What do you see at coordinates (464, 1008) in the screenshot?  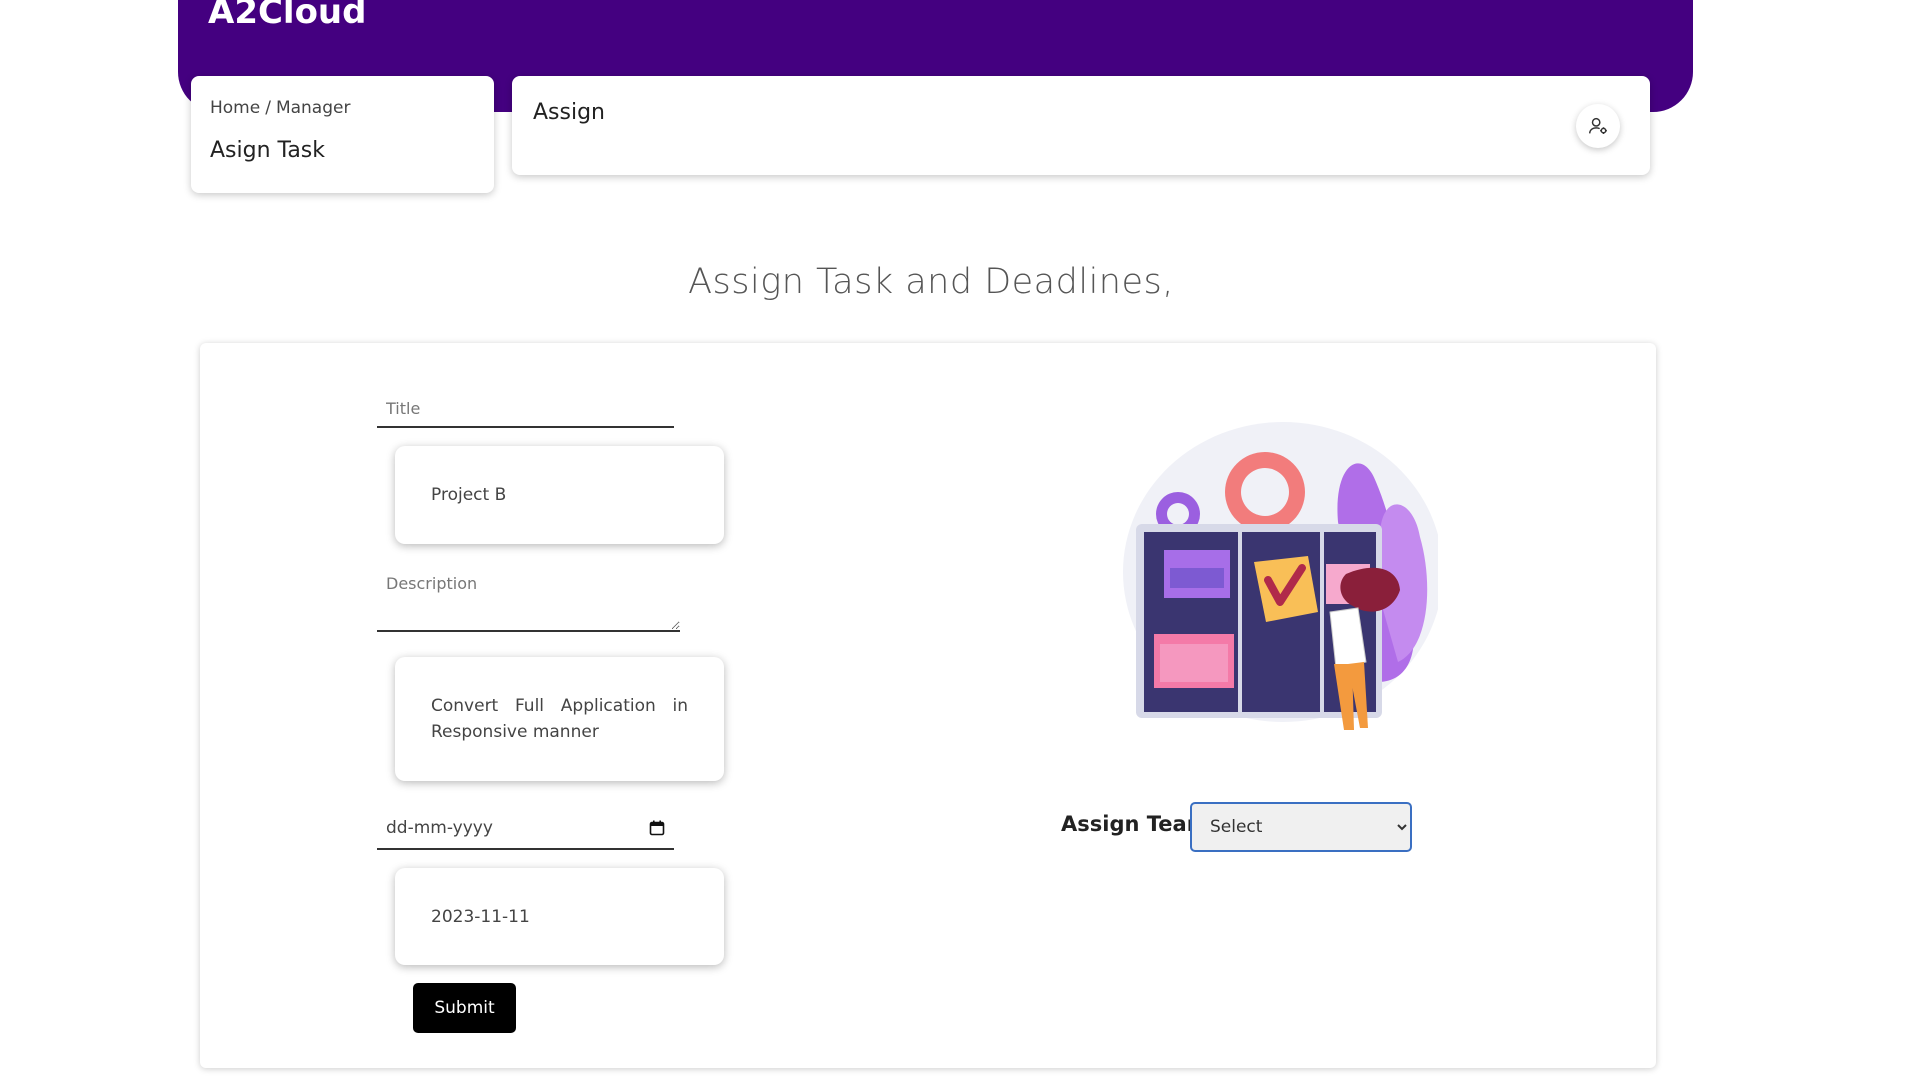 I see `submit-button: Submit` at bounding box center [464, 1008].